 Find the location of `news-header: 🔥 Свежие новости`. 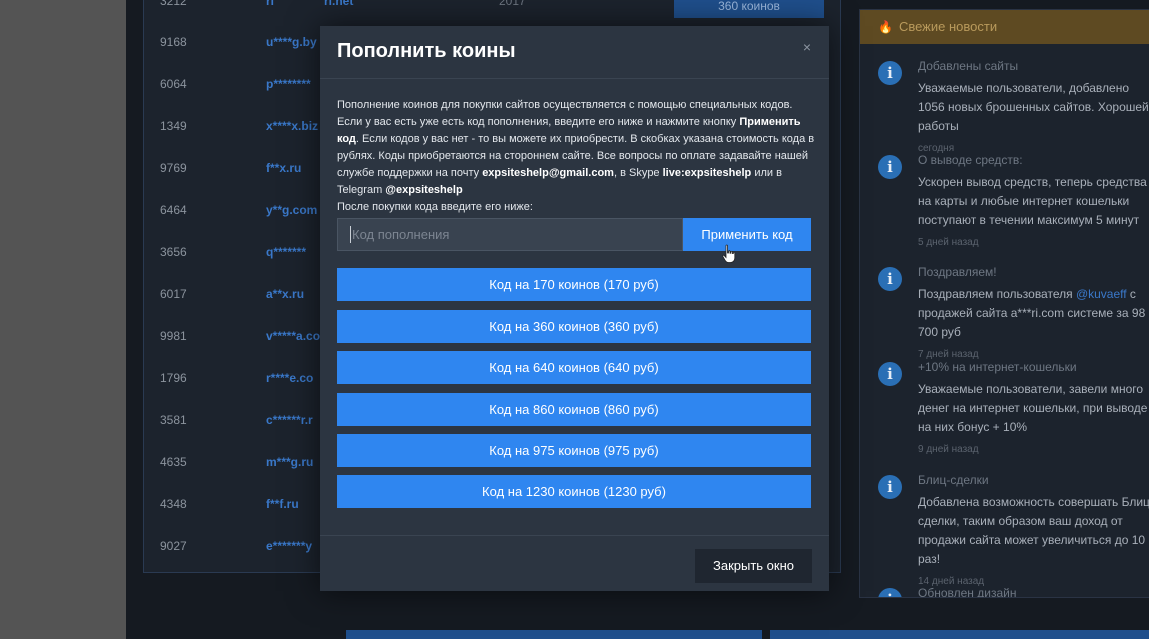

news-header: 🔥 Свежие новости is located at coordinates (1004, 27).